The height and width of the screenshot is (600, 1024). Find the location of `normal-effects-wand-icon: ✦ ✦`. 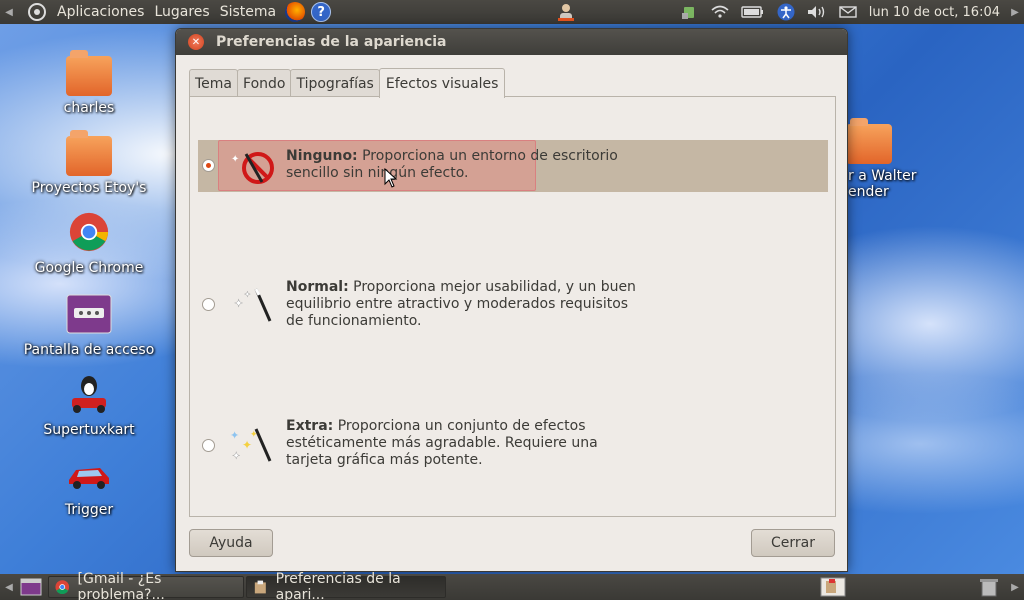

normal-effects-wand-icon: ✦ ✦ is located at coordinates (253, 305).